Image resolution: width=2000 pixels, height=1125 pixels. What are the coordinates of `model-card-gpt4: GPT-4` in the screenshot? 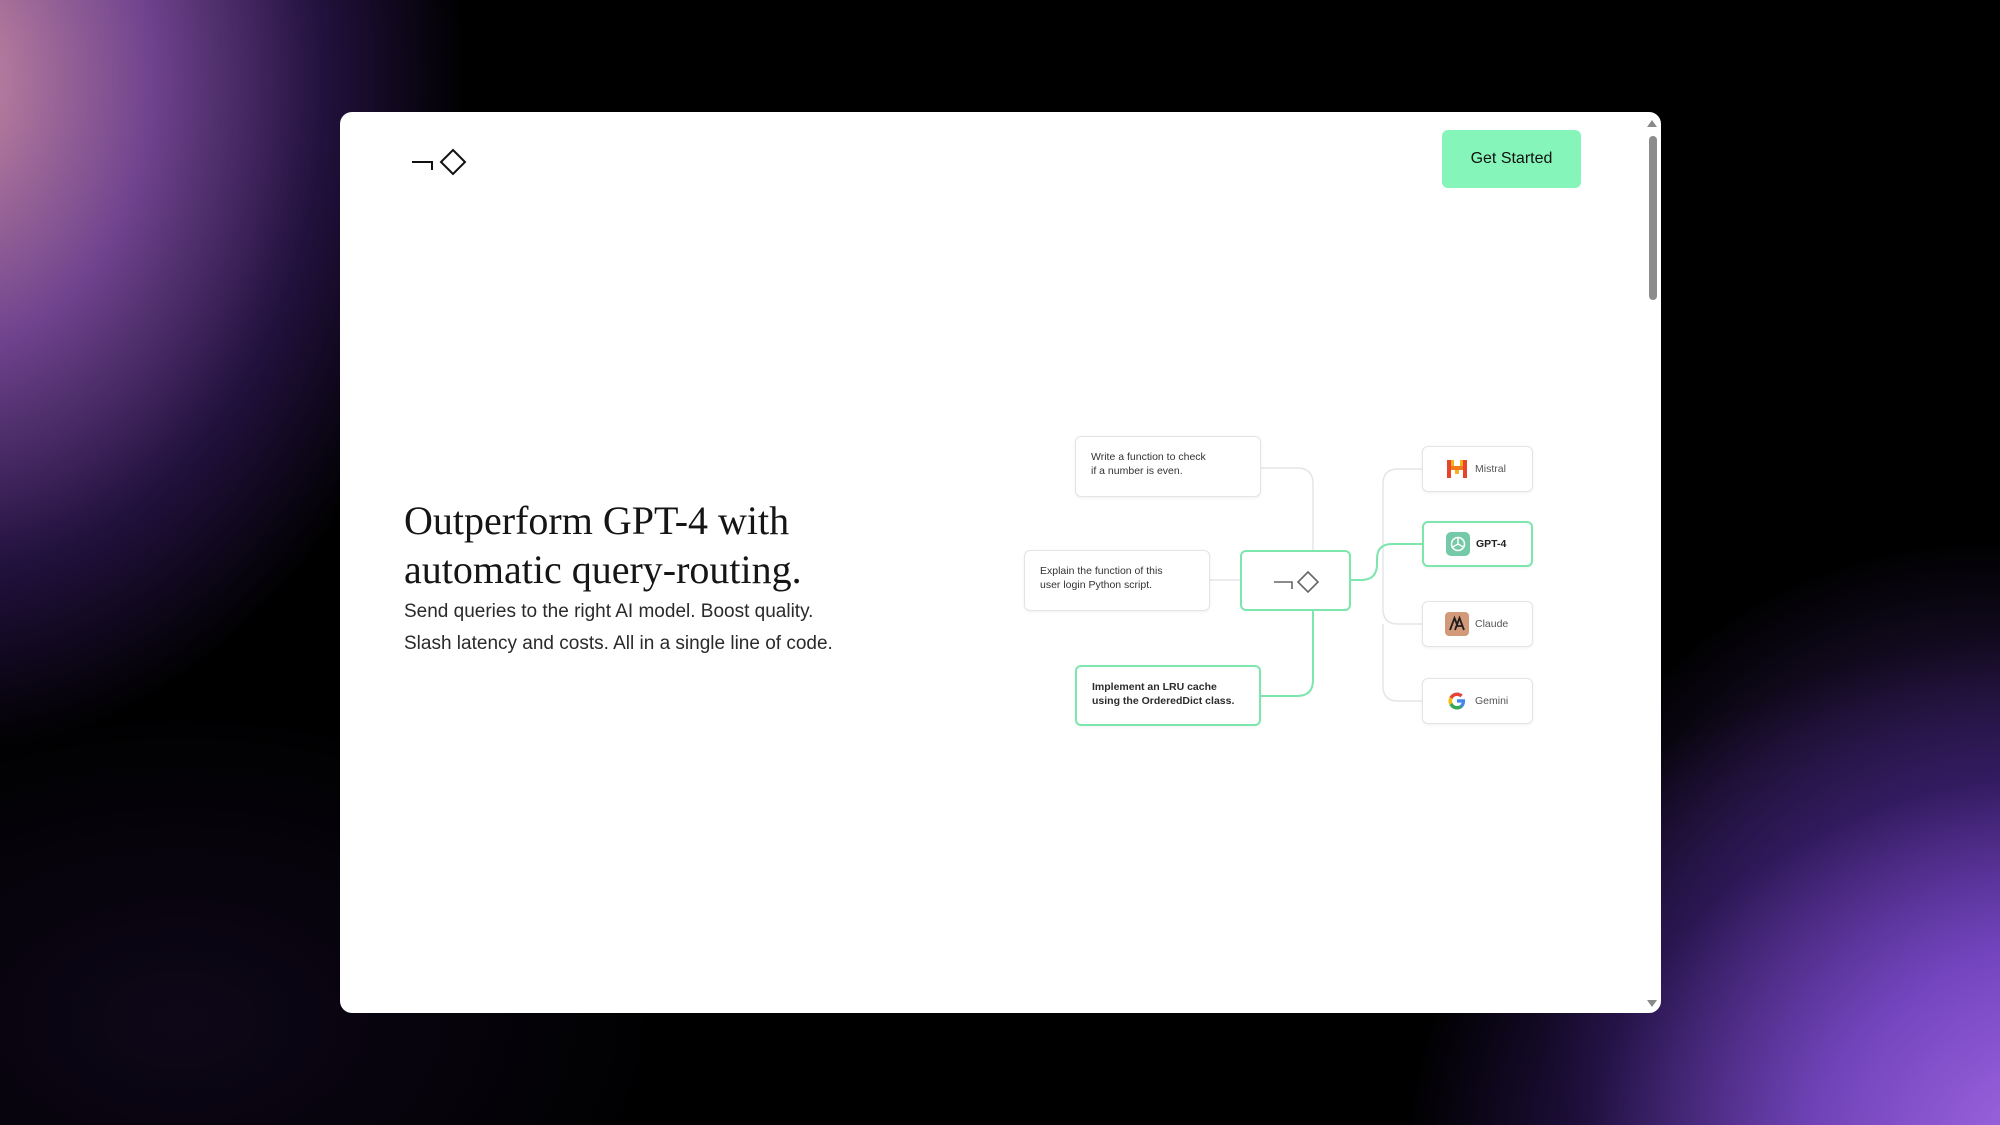 It's located at (1477, 544).